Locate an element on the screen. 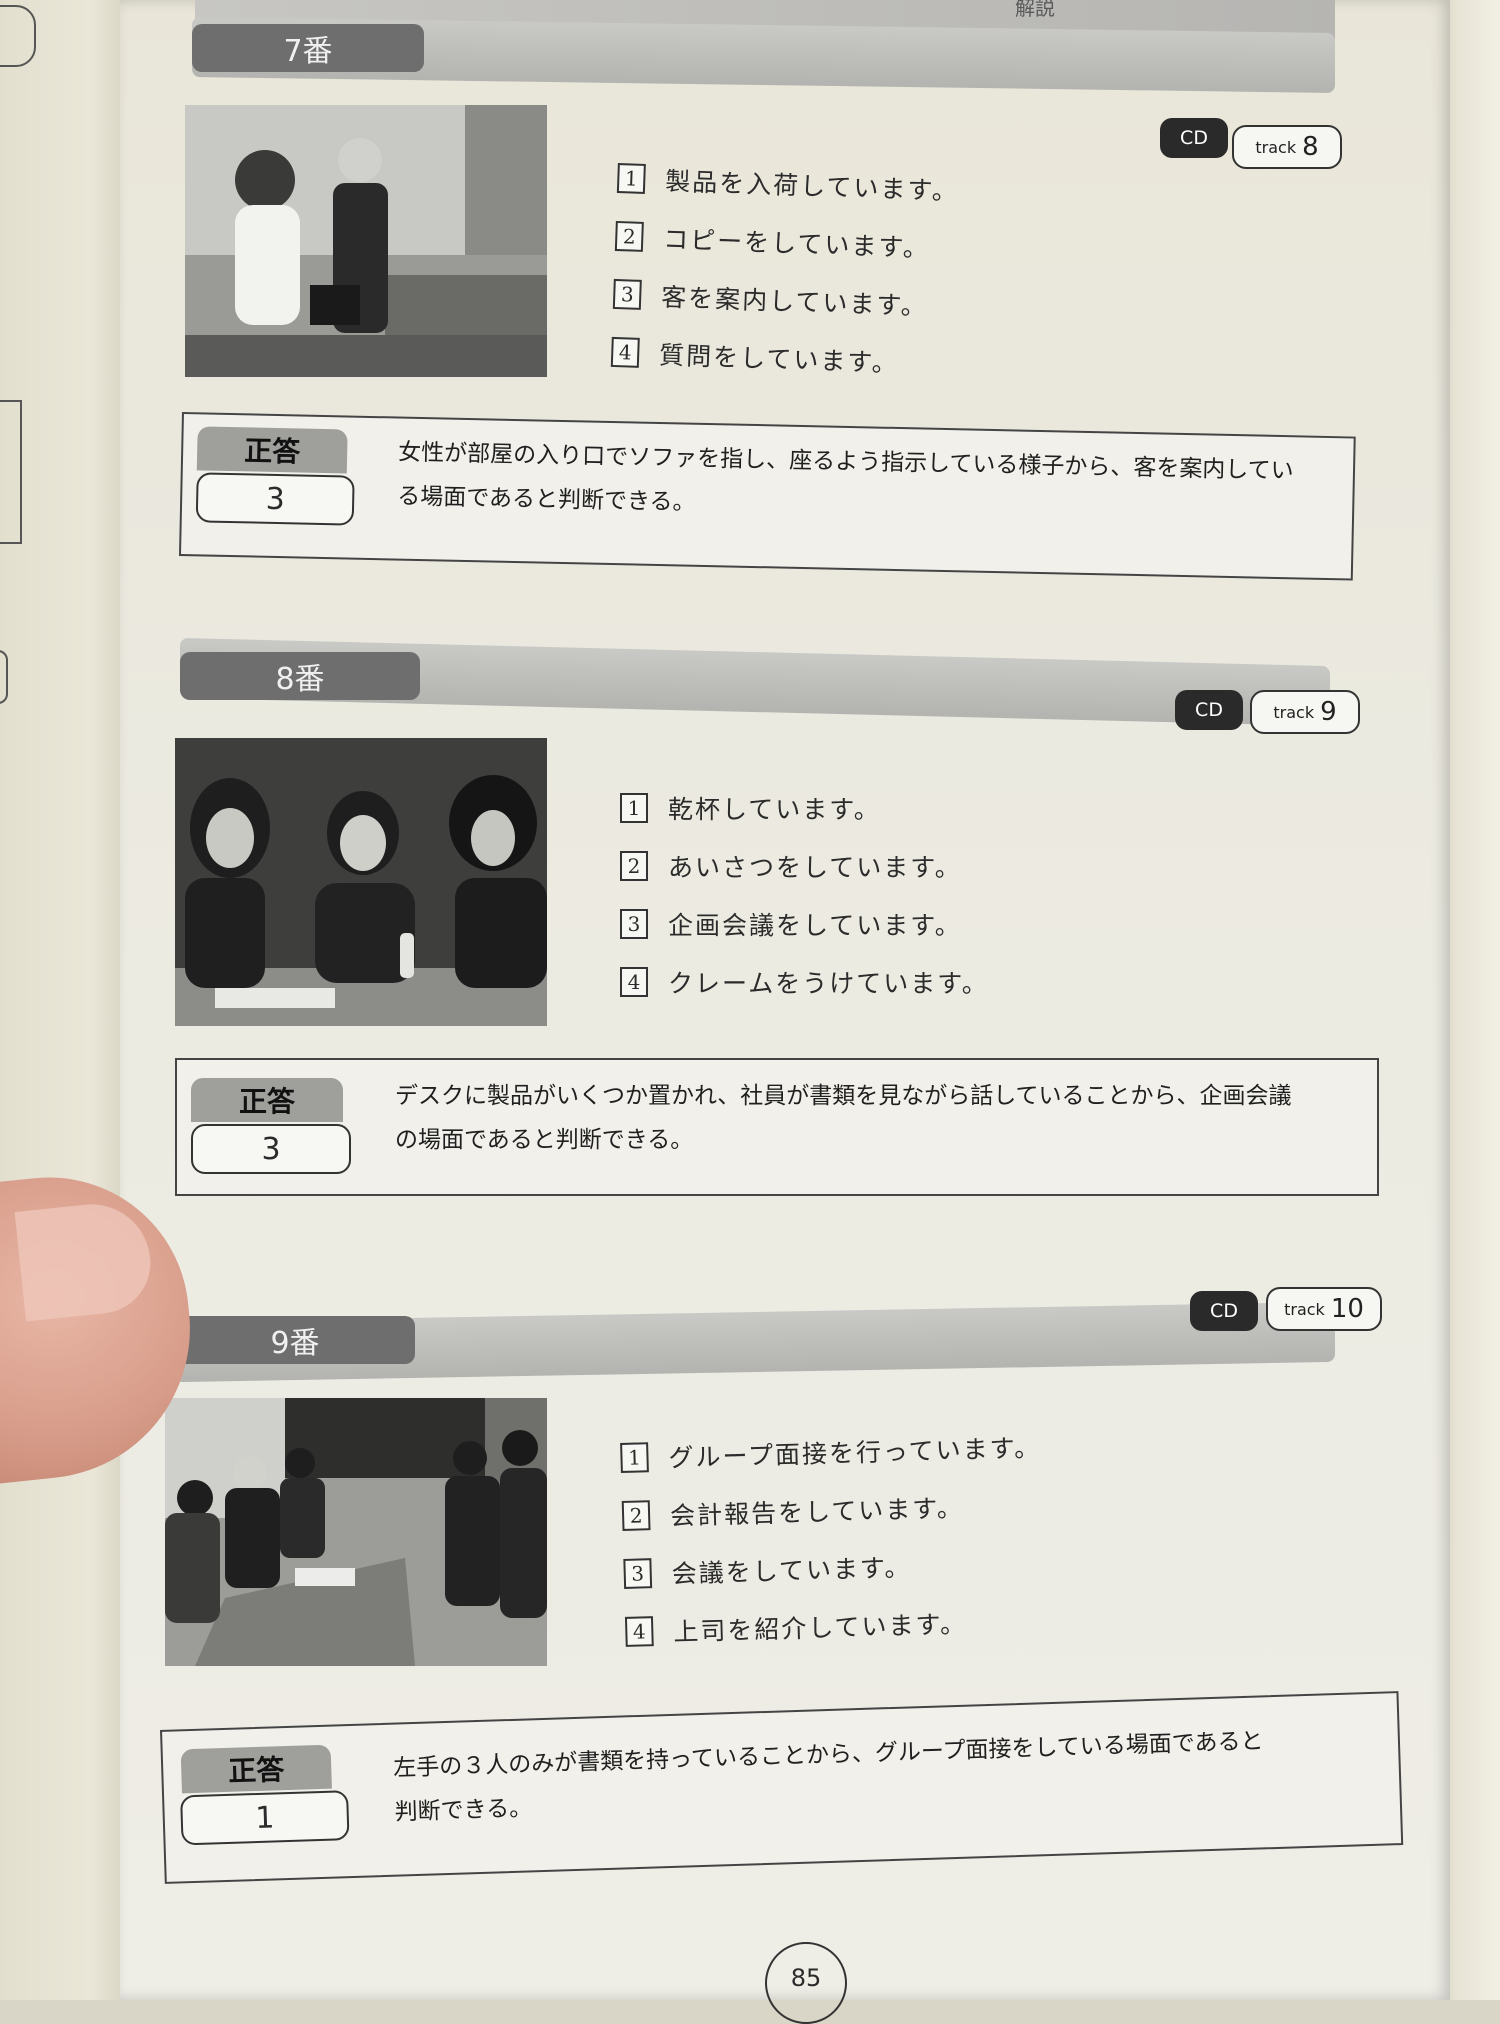  choice-text: あいさつをしています。 is located at coordinates (815, 867).